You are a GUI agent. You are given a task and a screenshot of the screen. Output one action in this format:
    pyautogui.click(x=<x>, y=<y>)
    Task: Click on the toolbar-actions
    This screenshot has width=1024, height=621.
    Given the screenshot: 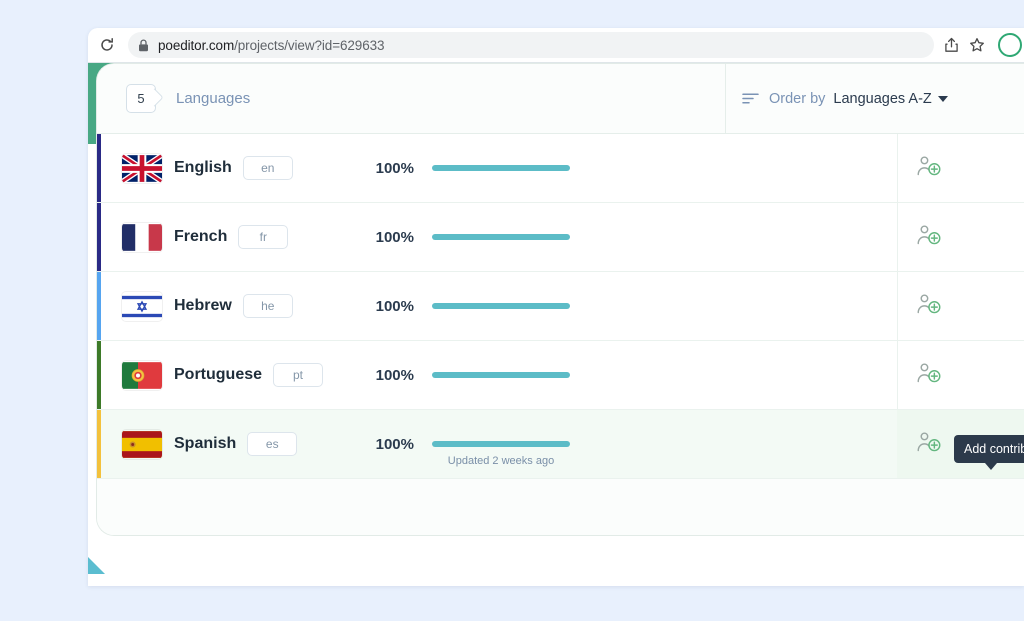 What is the action you would take?
    pyautogui.click(x=981, y=45)
    